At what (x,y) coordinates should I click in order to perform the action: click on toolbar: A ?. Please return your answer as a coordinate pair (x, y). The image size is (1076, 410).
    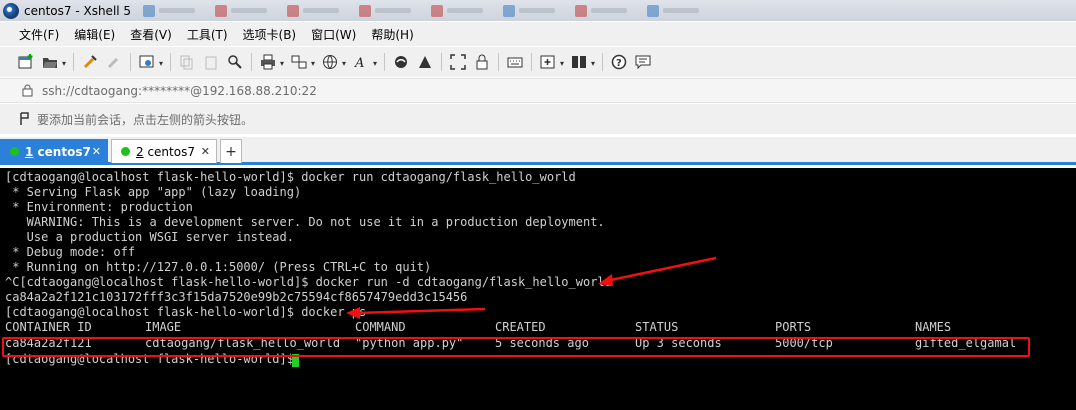
    Looking at the image, I should click on (538, 62).